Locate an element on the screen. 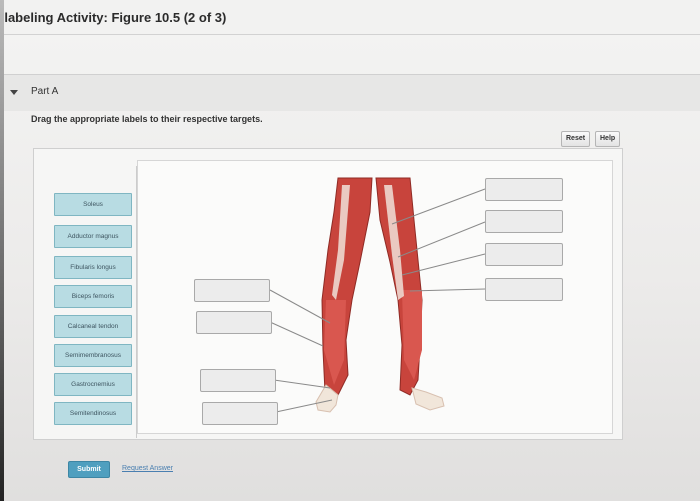 This screenshot has width=700, height=501. posterior-leg-muscles-illustration is located at coordinates (377, 295).